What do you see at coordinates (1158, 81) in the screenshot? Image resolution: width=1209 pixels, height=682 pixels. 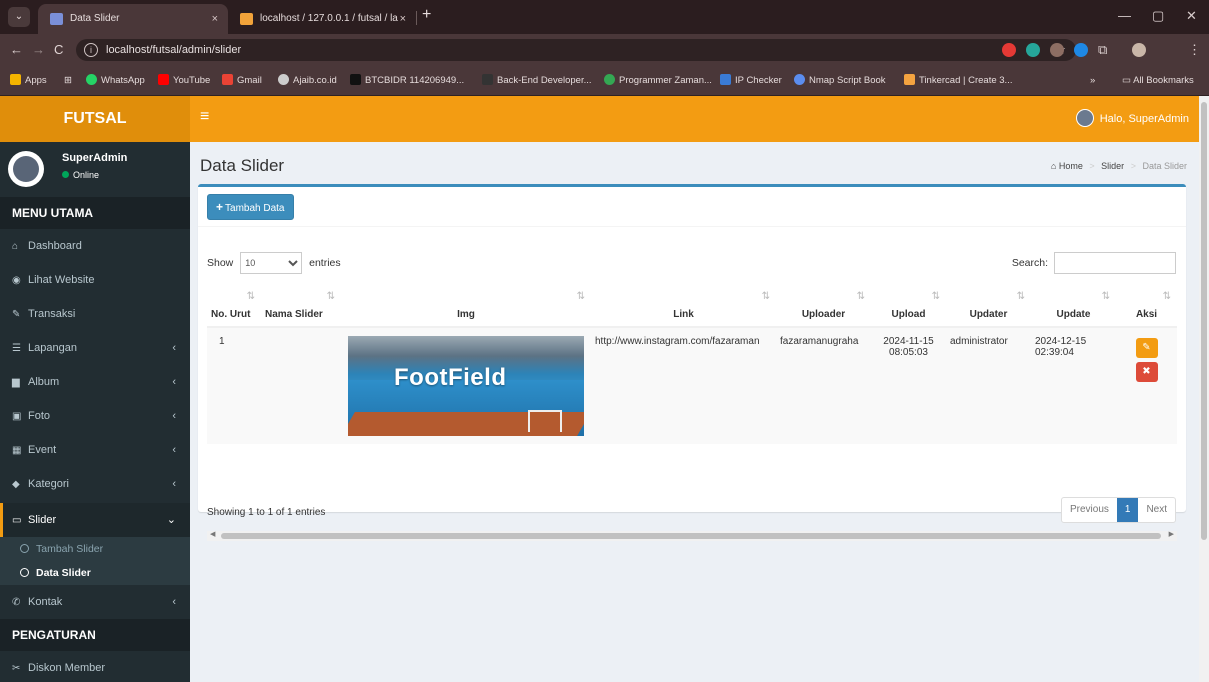 I see `all-bookmarks-button: ▭ All Bookmarks` at bounding box center [1158, 81].